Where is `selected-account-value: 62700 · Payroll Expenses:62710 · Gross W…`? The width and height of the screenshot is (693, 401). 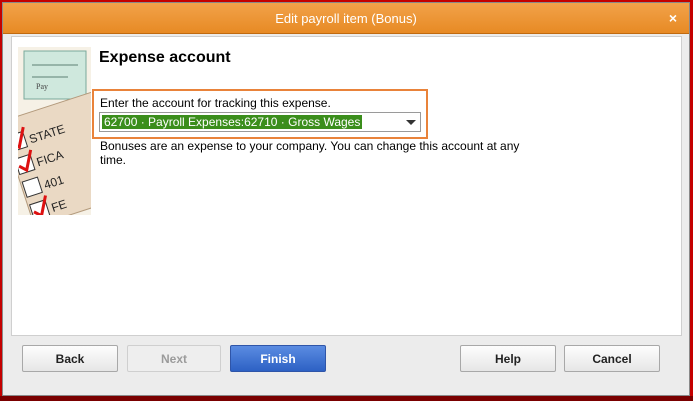
selected-account-value: 62700 · Payroll Expenses:62710 · Gross W… is located at coordinates (232, 122).